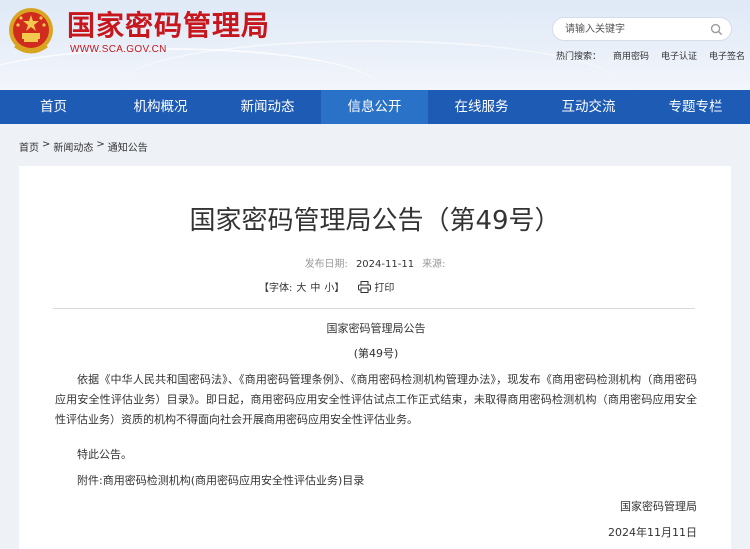 The height and width of the screenshot is (549, 750). I want to click on site-name: 国家密码管理局, so click(168, 24).